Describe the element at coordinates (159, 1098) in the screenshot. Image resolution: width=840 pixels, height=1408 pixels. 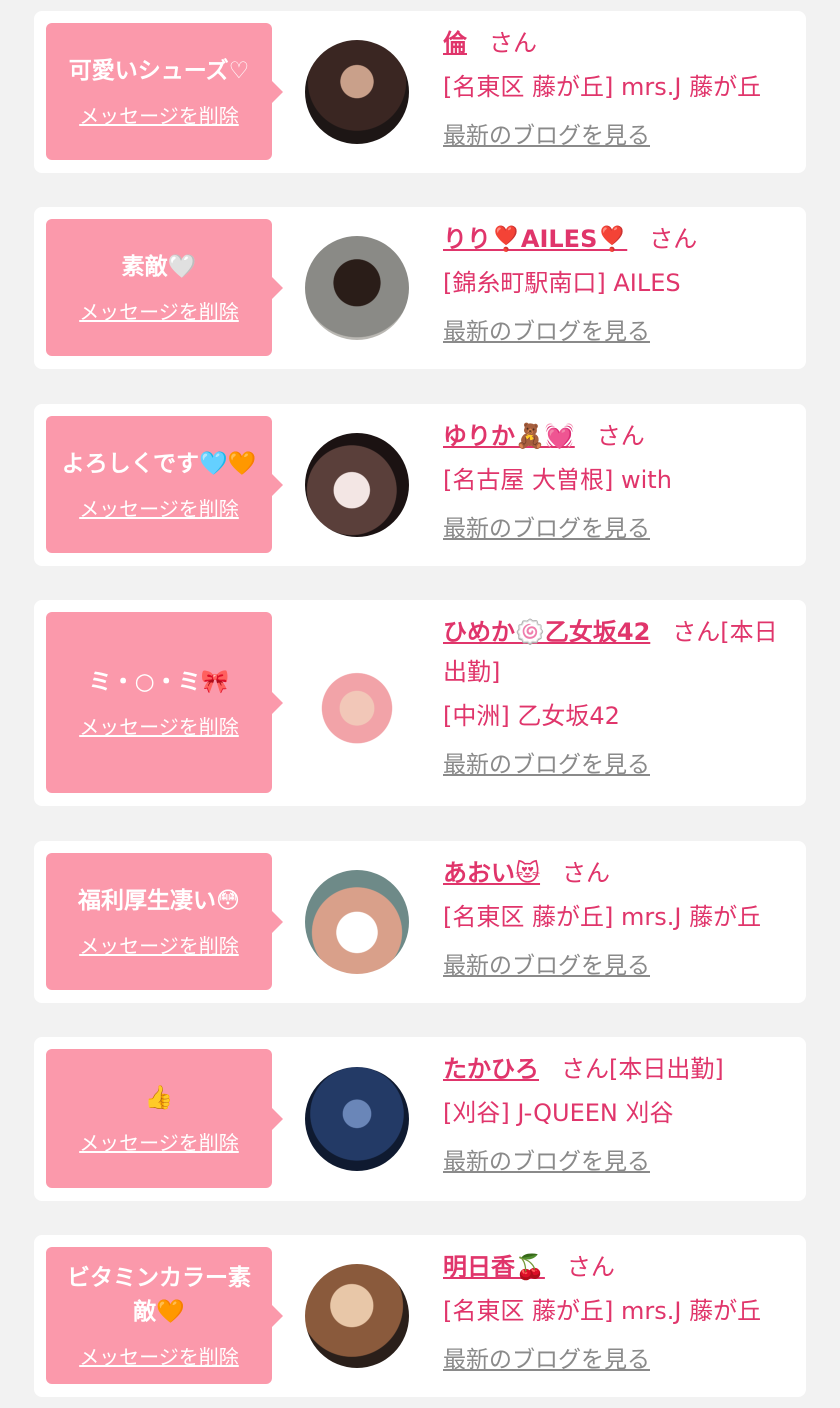
I see `message-text: 👍` at that location.